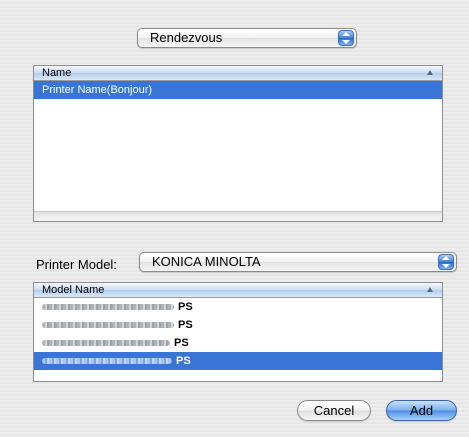  Describe the element at coordinates (56, 73) in the screenshot. I see `name-column-header: Name` at that location.